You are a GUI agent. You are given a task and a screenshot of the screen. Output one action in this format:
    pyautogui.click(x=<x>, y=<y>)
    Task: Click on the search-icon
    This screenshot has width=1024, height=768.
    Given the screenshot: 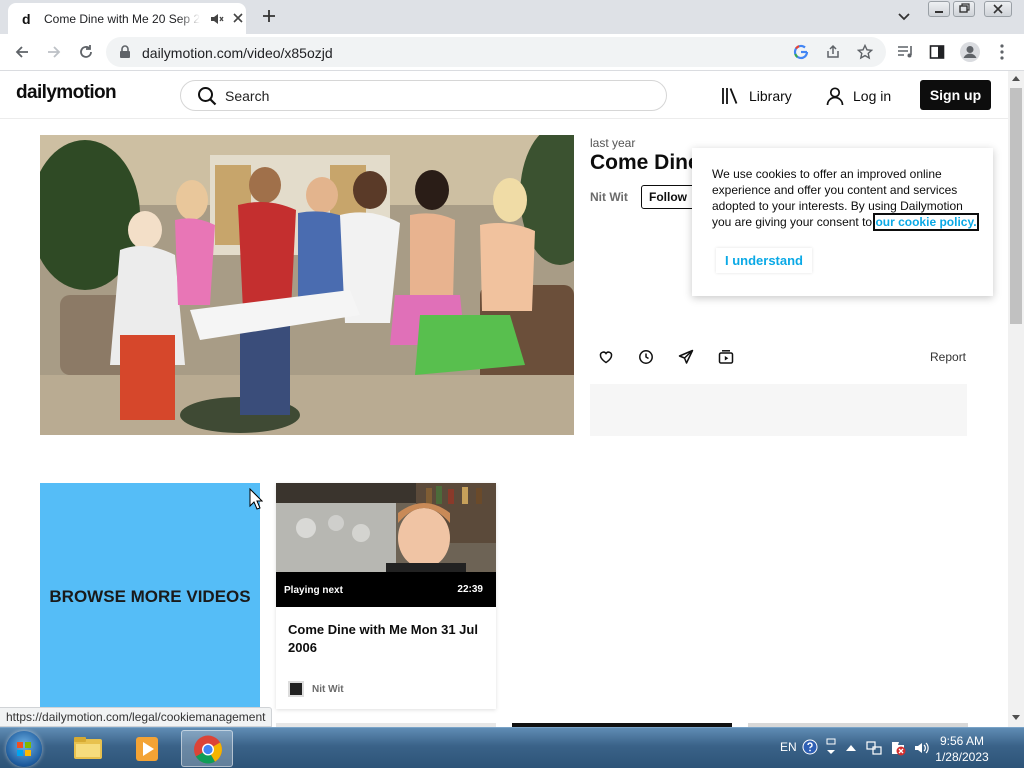 What is the action you would take?
    pyautogui.click(x=207, y=96)
    